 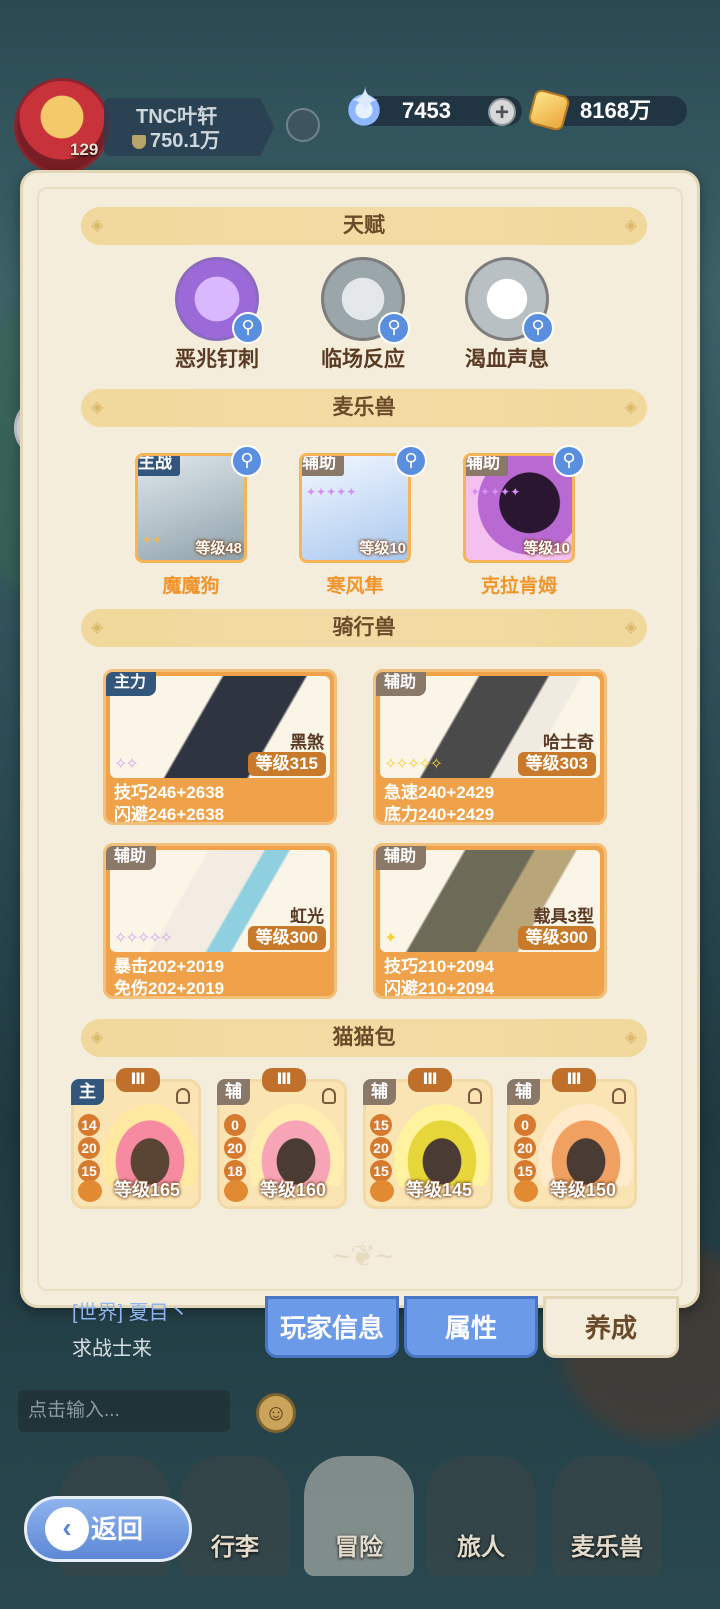 What do you see at coordinates (89, 1148) in the screenshot?
I see `cat-attributes: 14 20 15` at bounding box center [89, 1148].